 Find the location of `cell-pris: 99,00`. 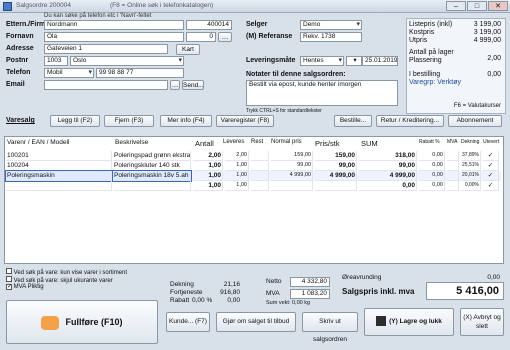

cell-pris: 99,00 is located at coordinates (336, 166).